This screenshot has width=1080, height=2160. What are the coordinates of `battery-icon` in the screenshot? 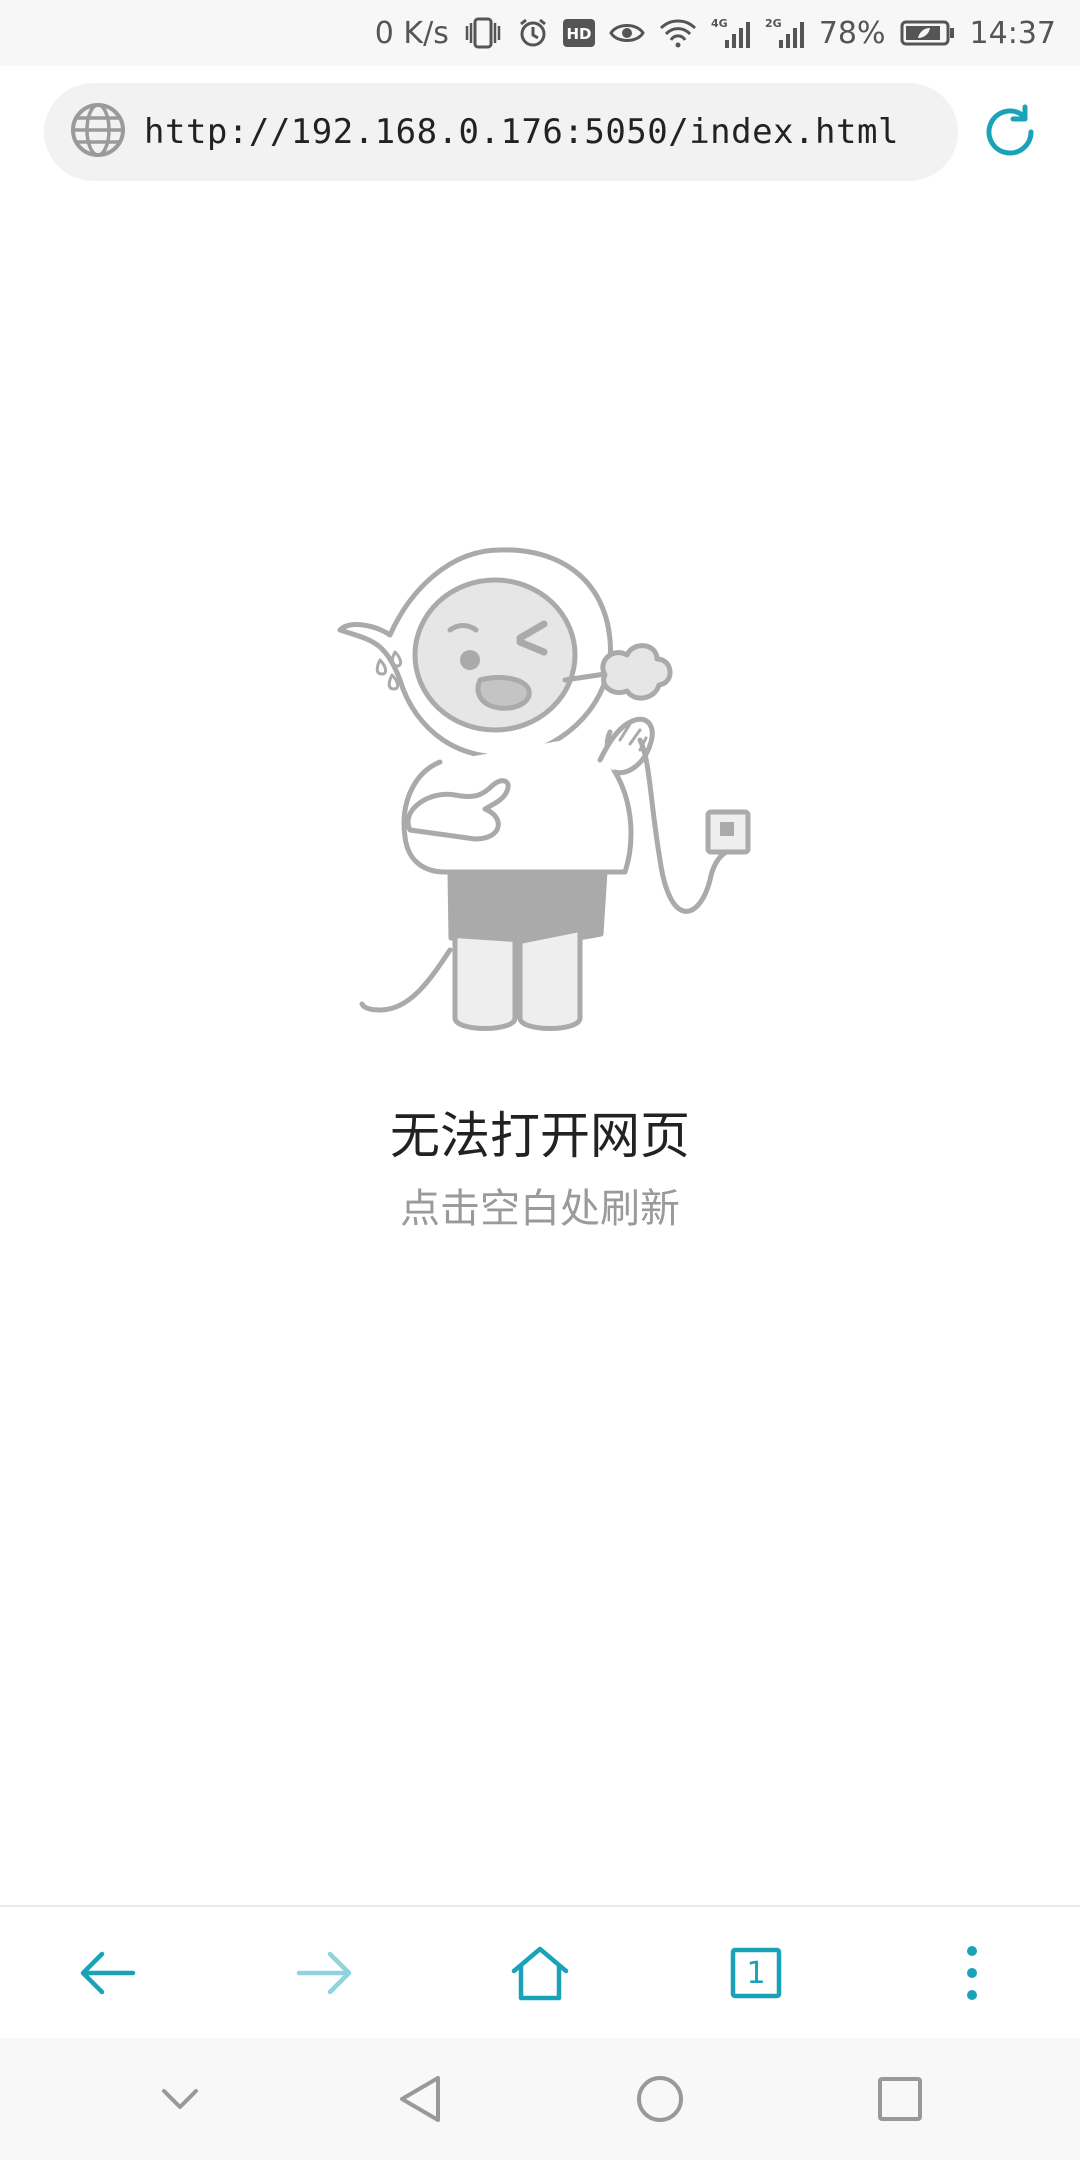 It's located at (928, 33).